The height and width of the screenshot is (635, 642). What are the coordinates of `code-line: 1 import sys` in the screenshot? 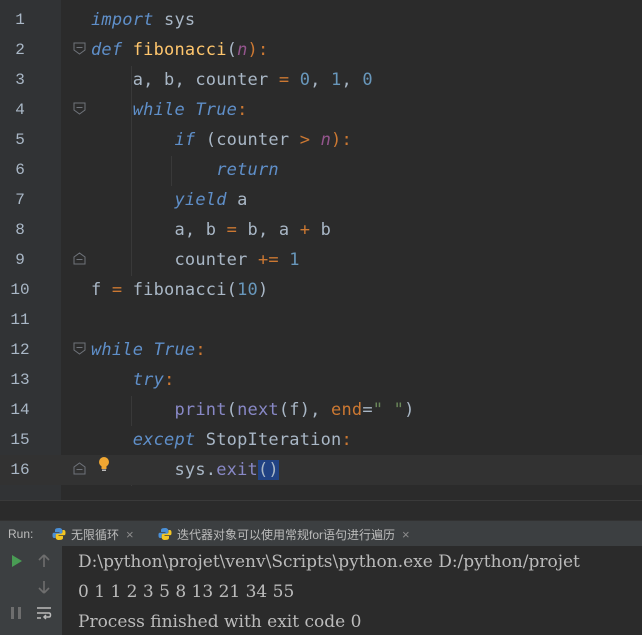 It's located at (321, 20).